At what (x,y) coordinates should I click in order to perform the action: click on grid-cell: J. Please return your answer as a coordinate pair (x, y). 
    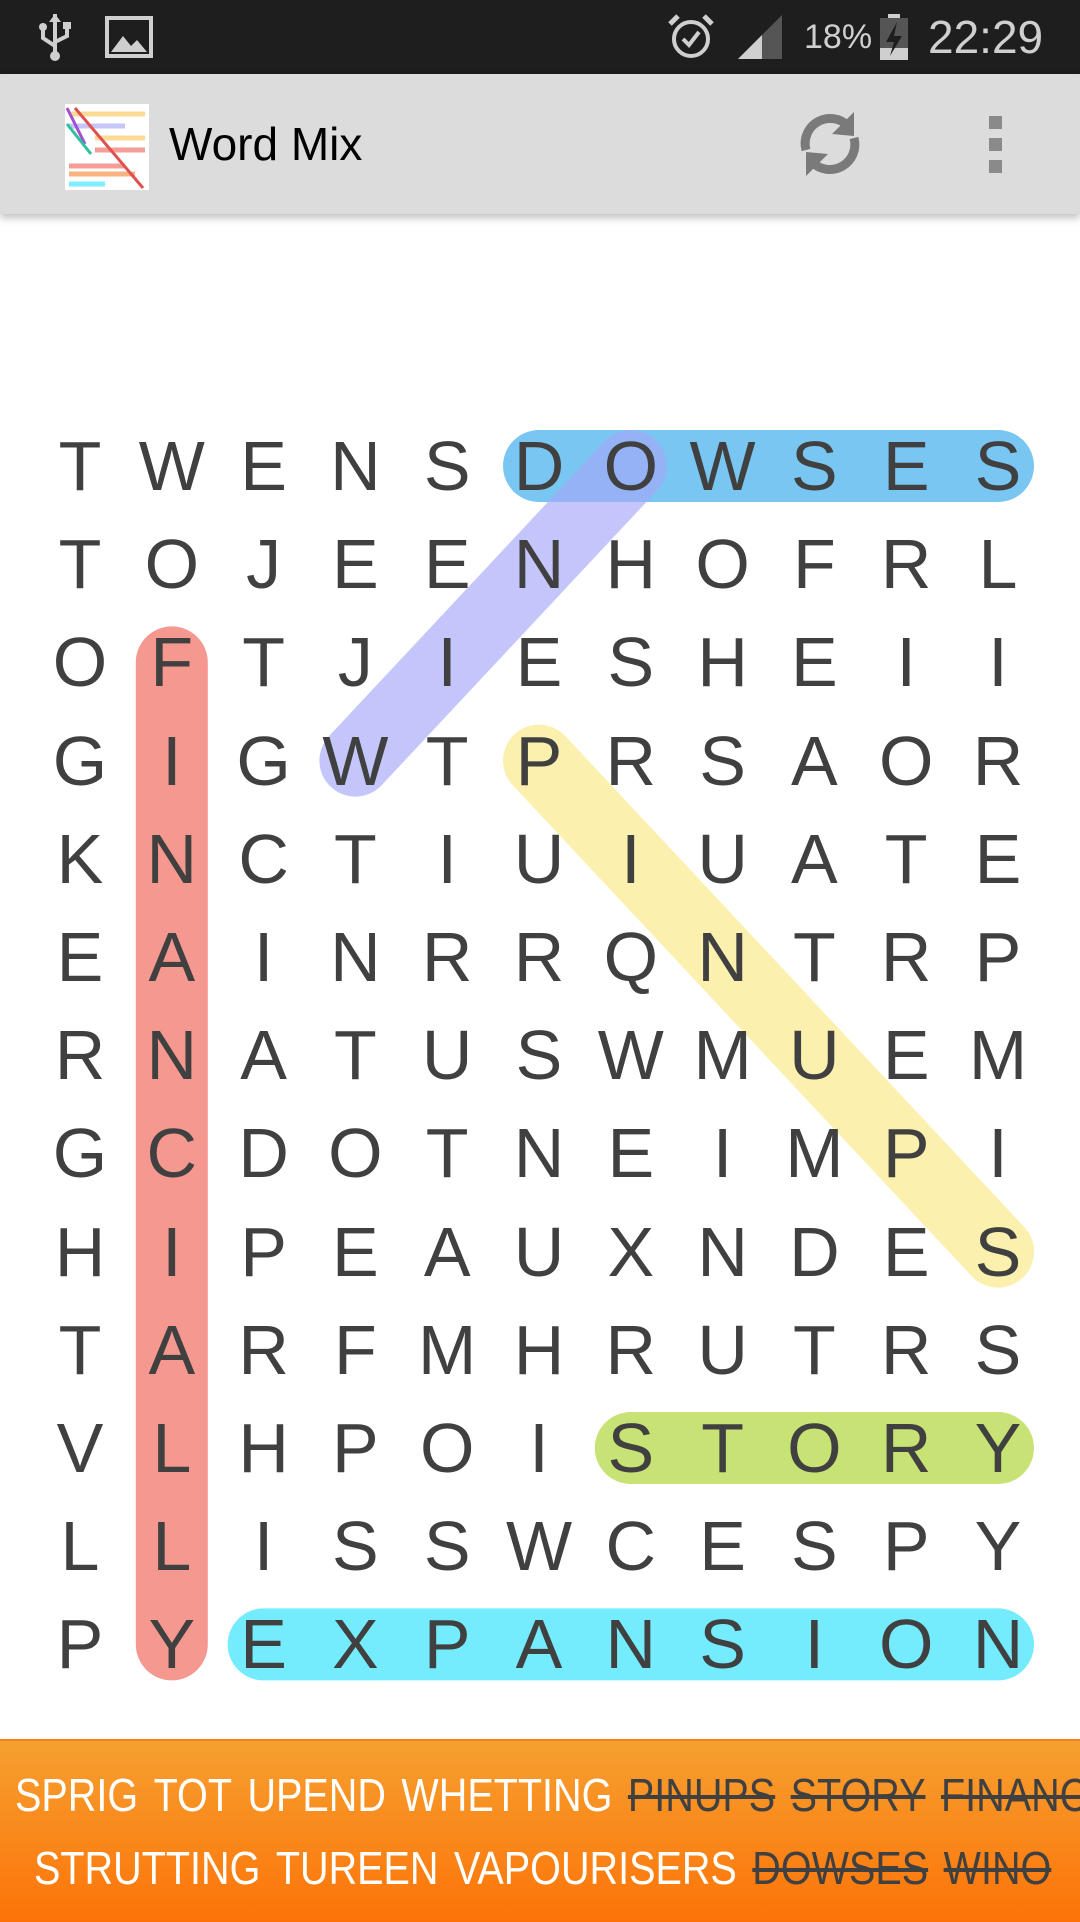
    Looking at the image, I should click on (355, 662).